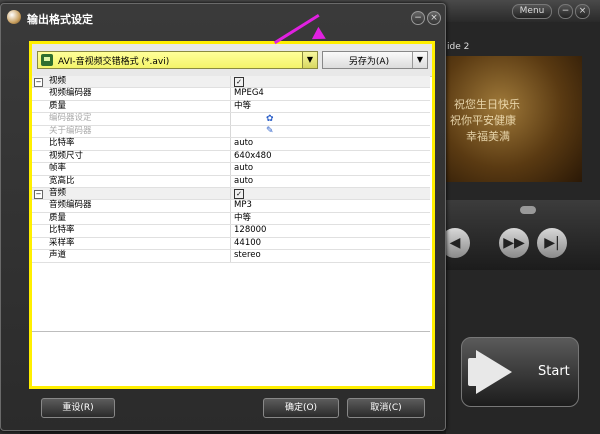 Image resolution: width=600 pixels, height=434 pixels. I want to click on setting-label: 采样率, so click(138, 243).